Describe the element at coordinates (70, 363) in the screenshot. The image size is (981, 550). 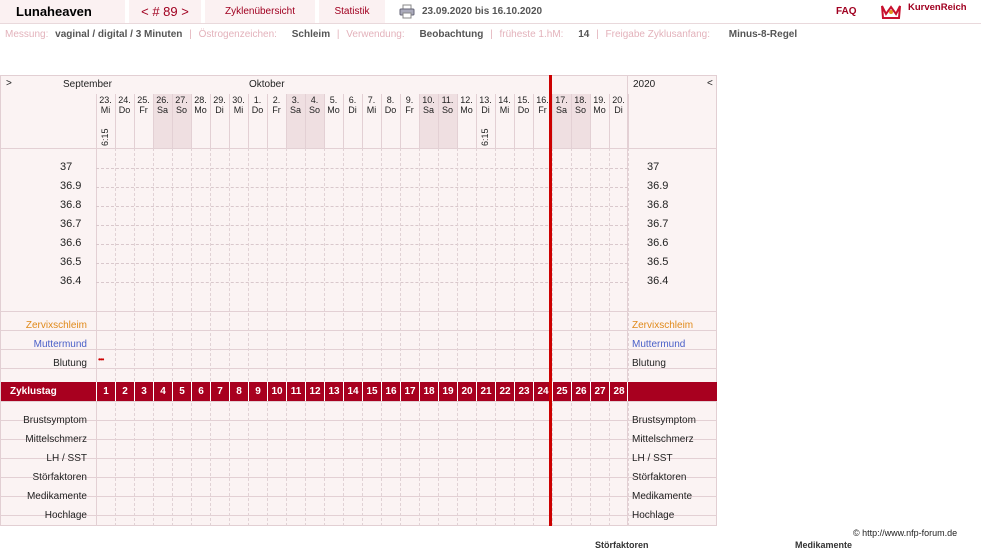
I see `obs-label-left: Blutung` at that location.